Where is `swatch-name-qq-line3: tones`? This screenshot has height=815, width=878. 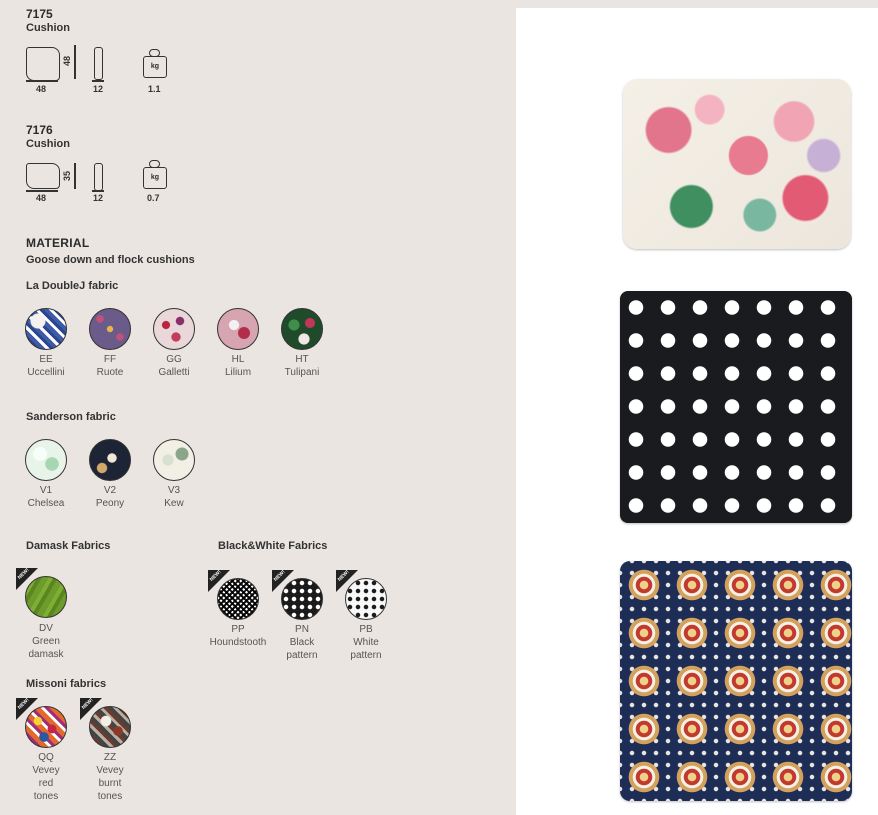 swatch-name-qq-line3: tones is located at coordinates (46, 796).